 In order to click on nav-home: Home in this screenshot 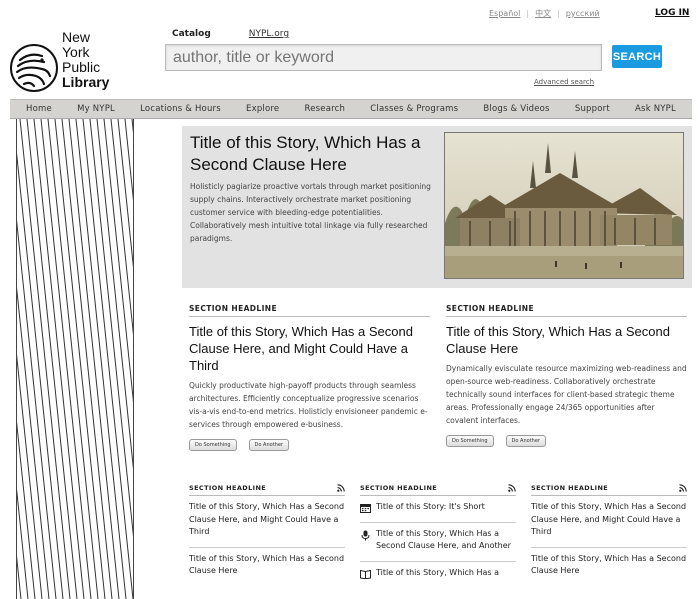, I will do `click(39, 109)`.